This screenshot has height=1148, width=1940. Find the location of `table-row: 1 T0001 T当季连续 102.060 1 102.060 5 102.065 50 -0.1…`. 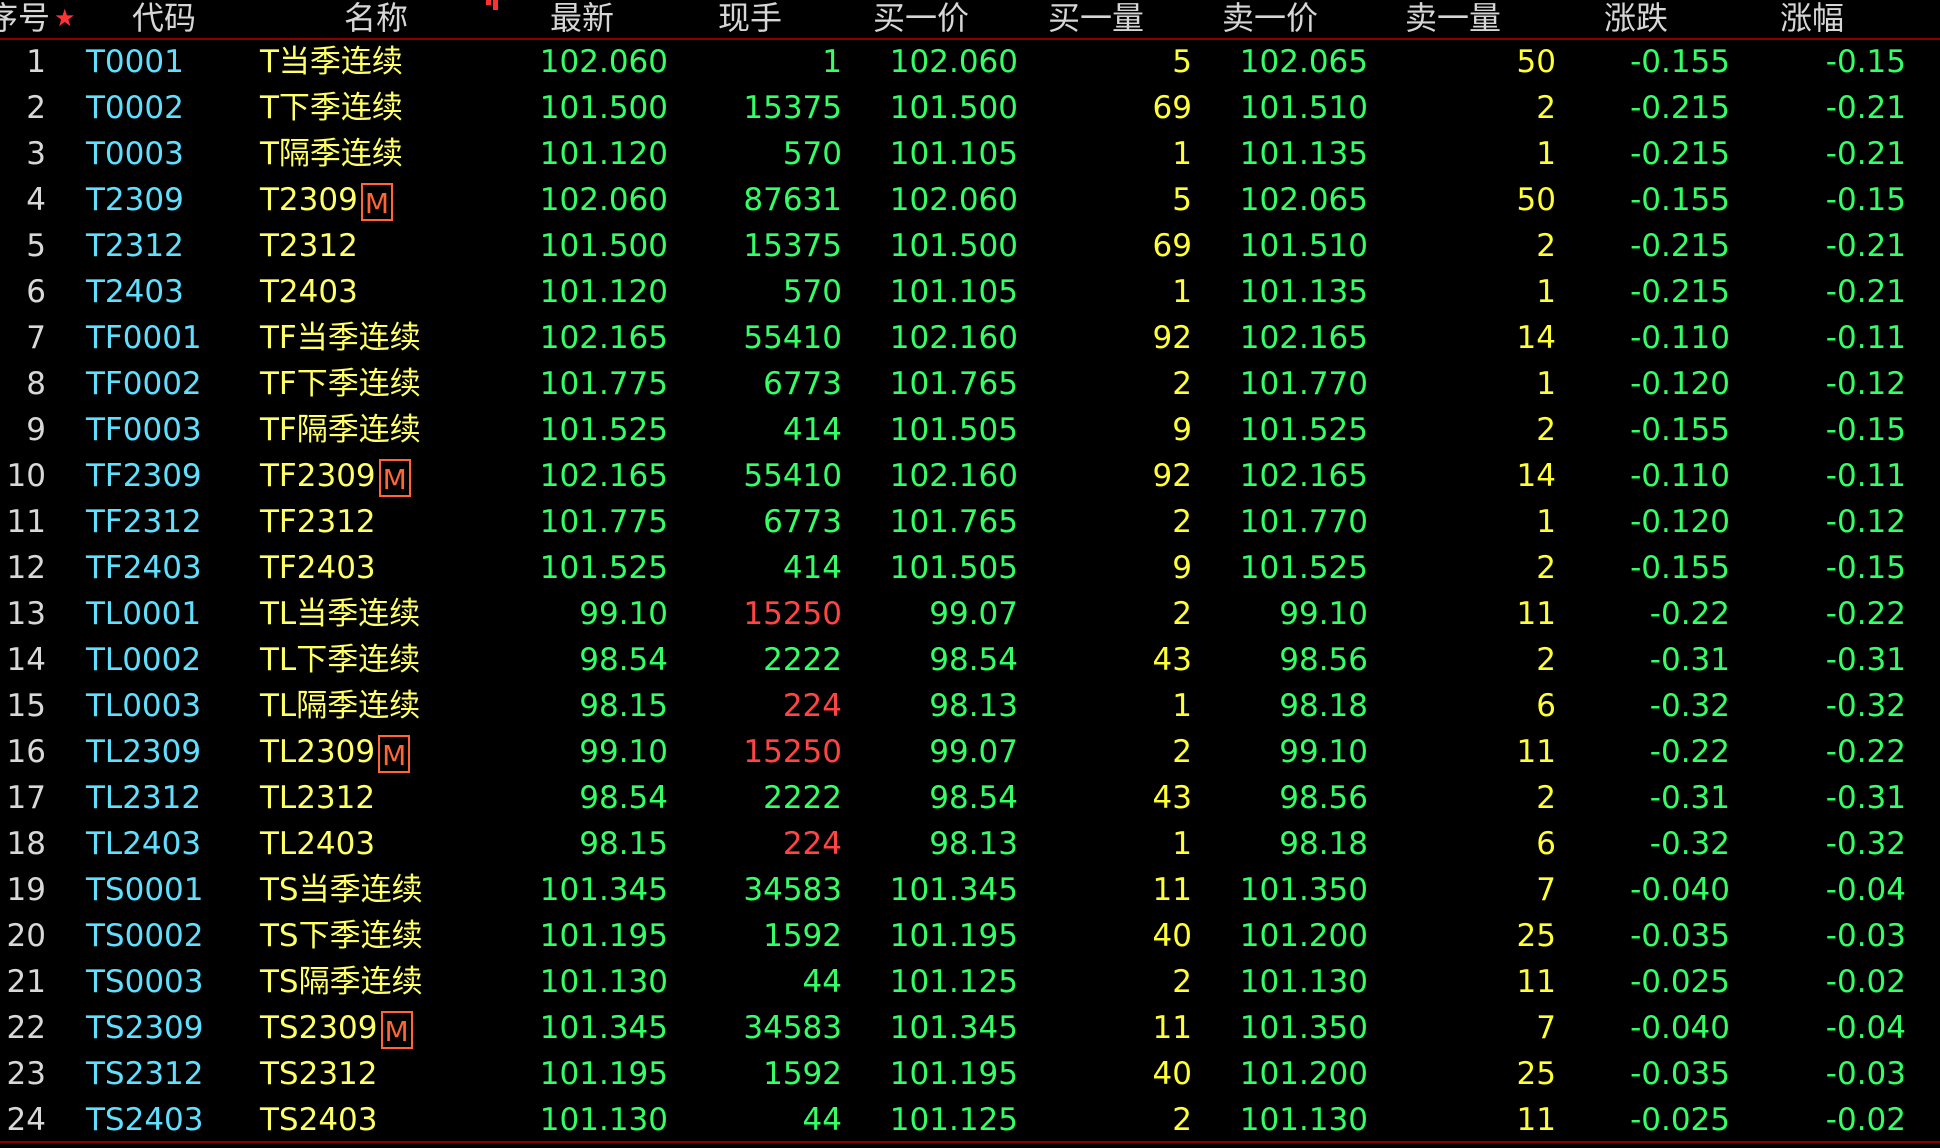

table-row: 1 T0001 T当季连续 102.060 1 102.060 5 102.065 50 -0.1… is located at coordinates (970, 62).